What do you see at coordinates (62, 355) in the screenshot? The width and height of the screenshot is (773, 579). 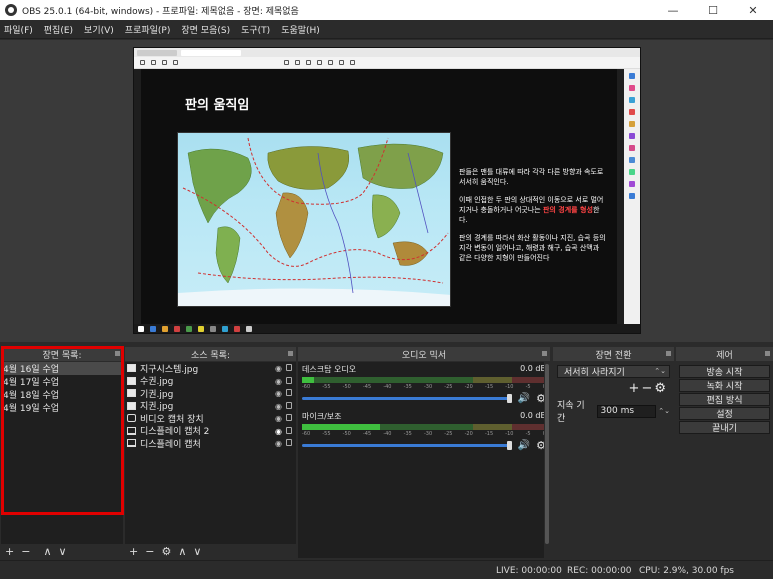 I see `scenes-header-label: 장면 목록:` at bounding box center [62, 355].